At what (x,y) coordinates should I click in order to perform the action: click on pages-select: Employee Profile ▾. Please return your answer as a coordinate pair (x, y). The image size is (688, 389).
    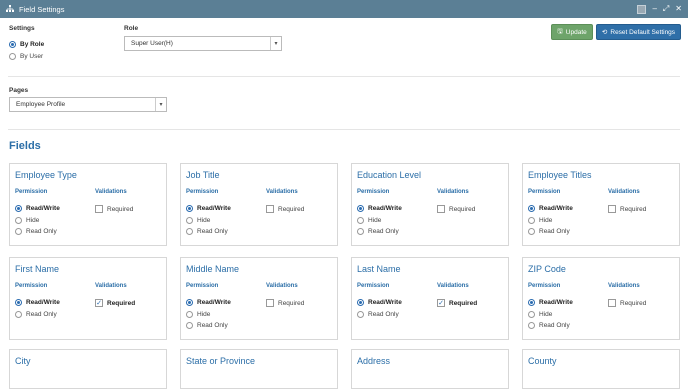
    Looking at the image, I should click on (88, 104).